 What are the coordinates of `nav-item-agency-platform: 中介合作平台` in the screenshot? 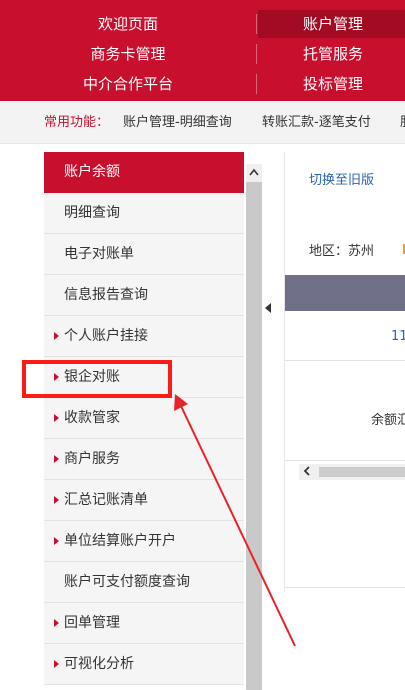 It's located at (128, 84).